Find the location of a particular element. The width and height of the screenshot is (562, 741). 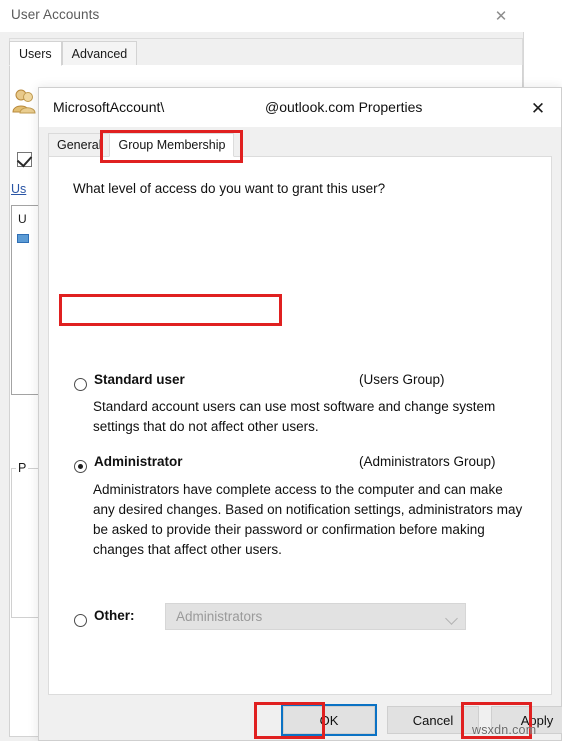

user-accounts-title: User Accounts is located at coordinates (55, 14).